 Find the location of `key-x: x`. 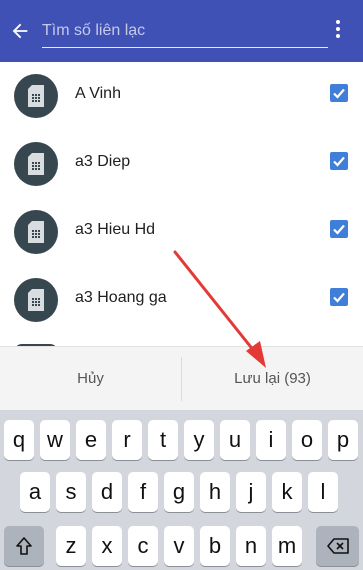

key-x: x is located at coordinates (107, 546).